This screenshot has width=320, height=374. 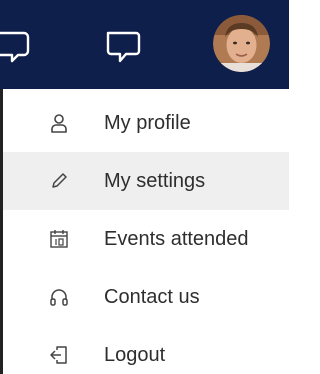 I want to click on comment-icon, so click(x=20, y=44).